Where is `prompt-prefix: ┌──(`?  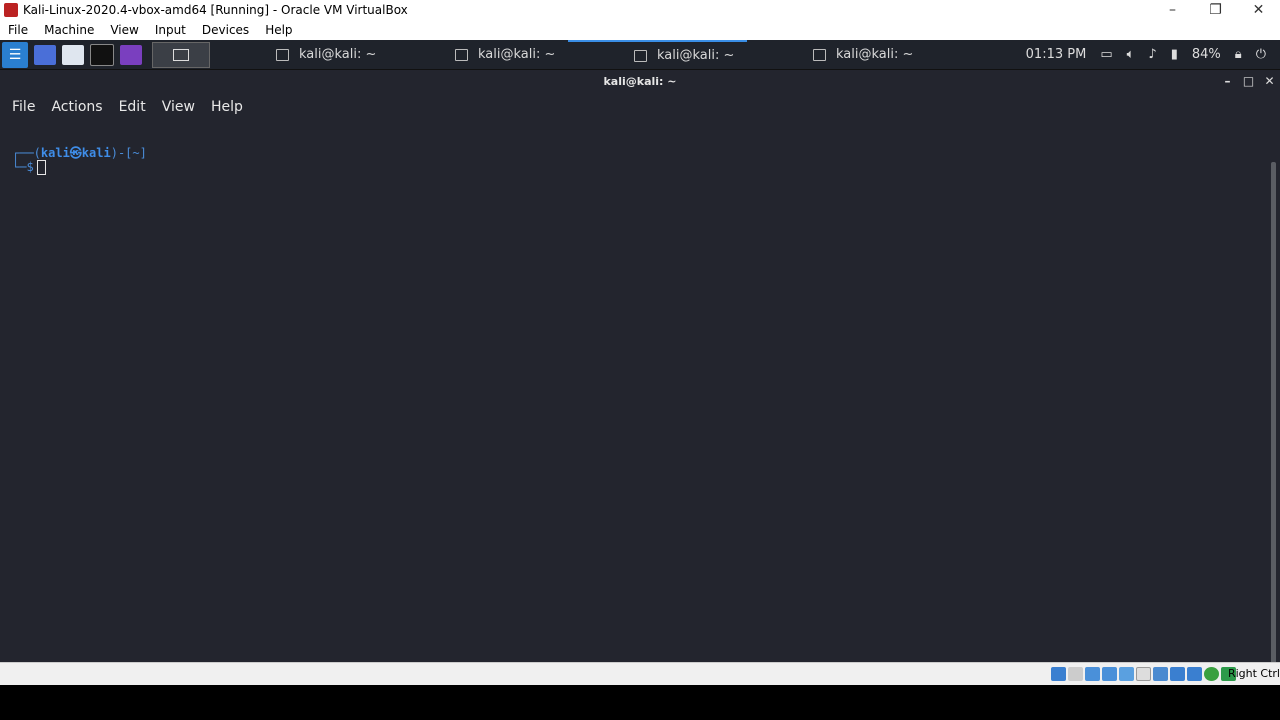
prompt-prefix: ┌──( is located at coordinates (26, 153).